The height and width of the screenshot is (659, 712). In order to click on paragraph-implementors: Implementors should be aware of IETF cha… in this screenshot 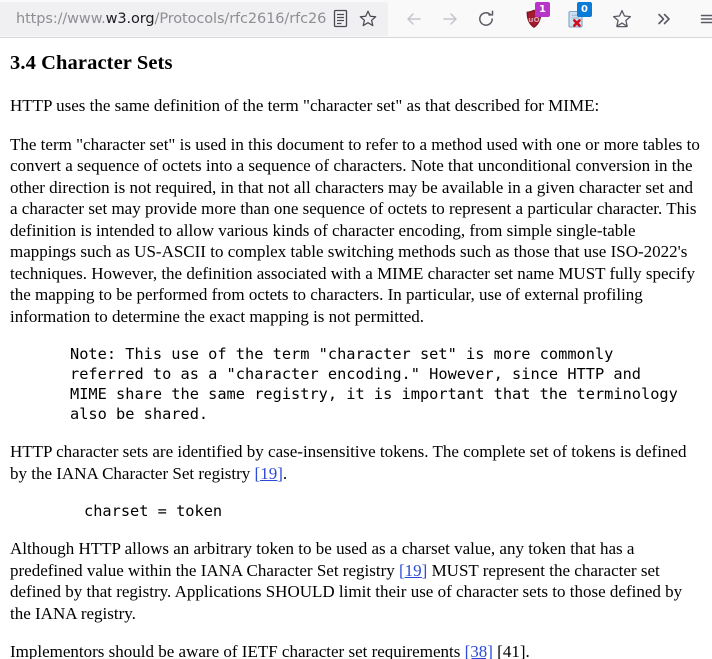, I will do `click(356, 650)`.